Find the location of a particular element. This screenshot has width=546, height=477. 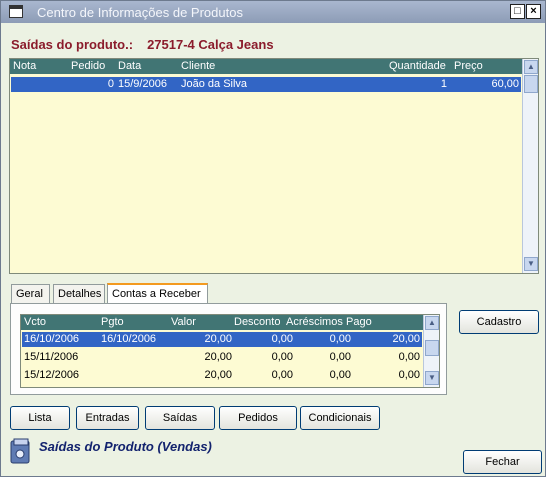

sales-grid-scrollbar: ▲ ▼ is located at coordinates (530, 166).